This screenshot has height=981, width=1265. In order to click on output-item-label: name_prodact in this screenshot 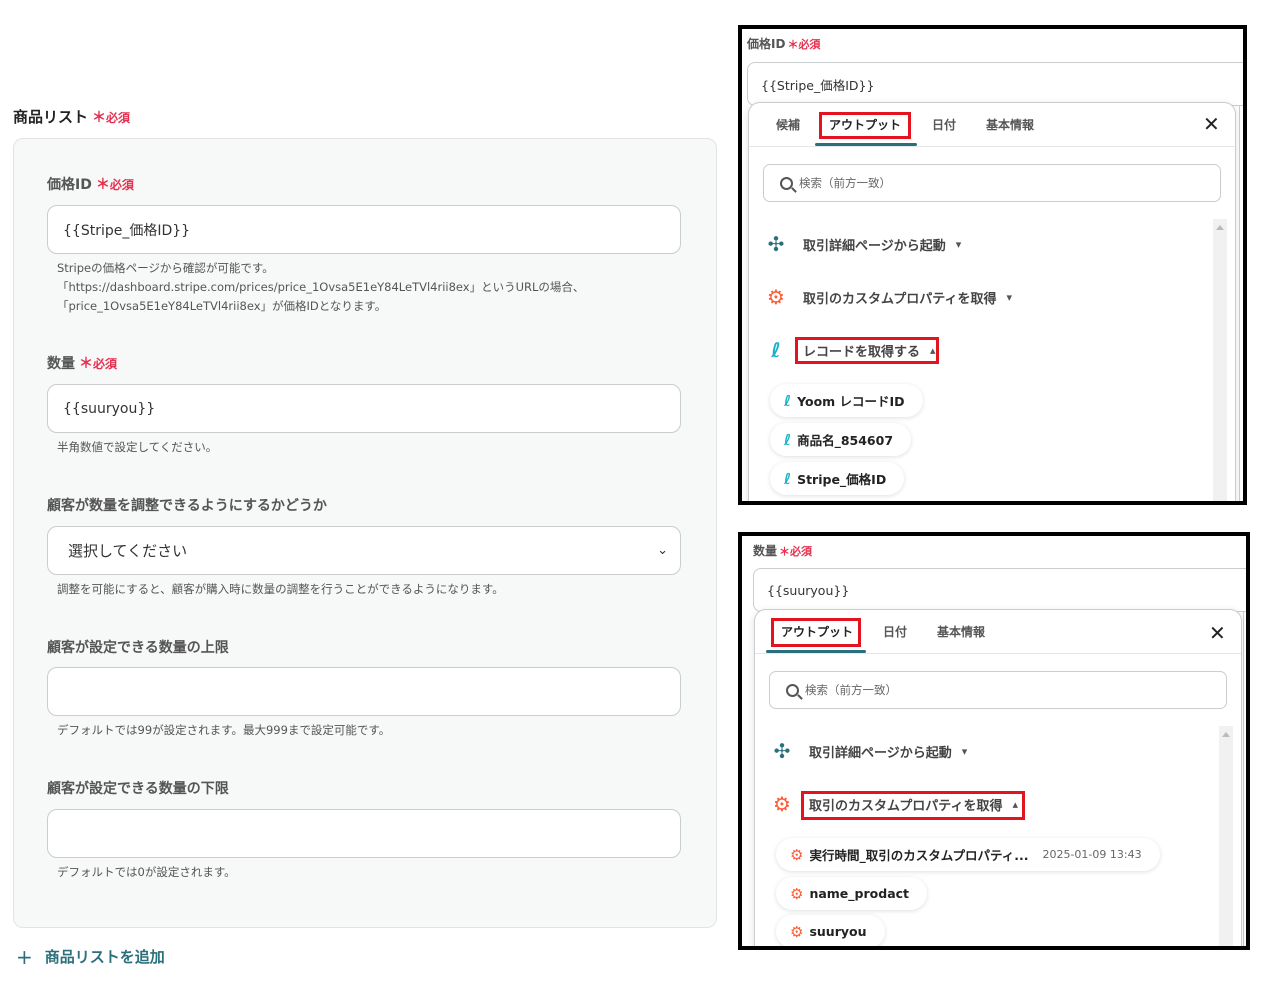, I will do `click(859, 893)`.